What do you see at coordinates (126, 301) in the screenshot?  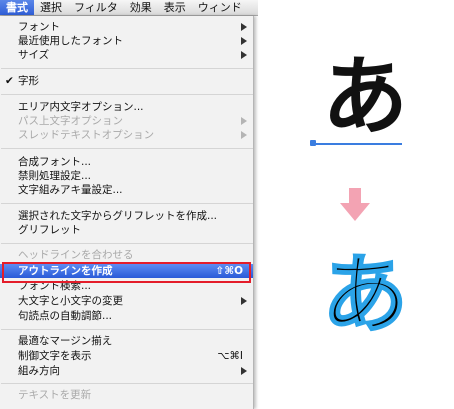 I see `menu-item-change-case: 大文字と小文字の変更` at bounding box center [126, 301].